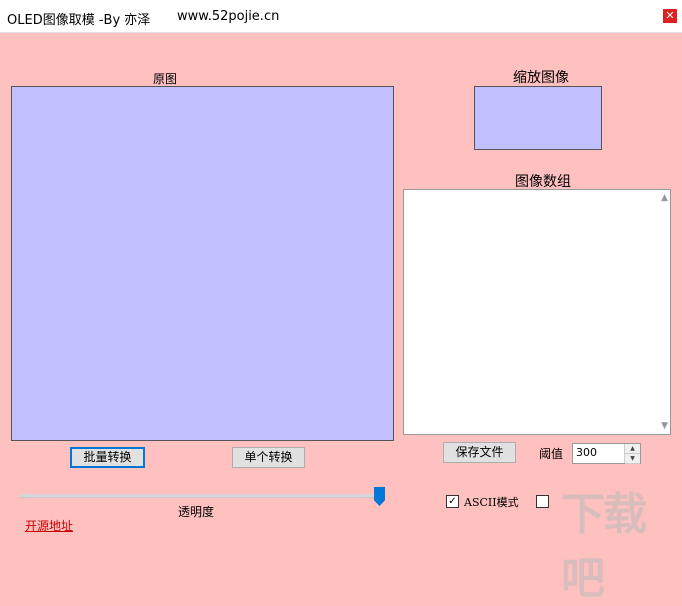 This screenshot has width=682, height=606. Describe the element at coordinates (341, 16) in the screenshot. I see `title-bar: OLED图像取模 -By 亦泽 www.52pojie.cn ✕` at that location.